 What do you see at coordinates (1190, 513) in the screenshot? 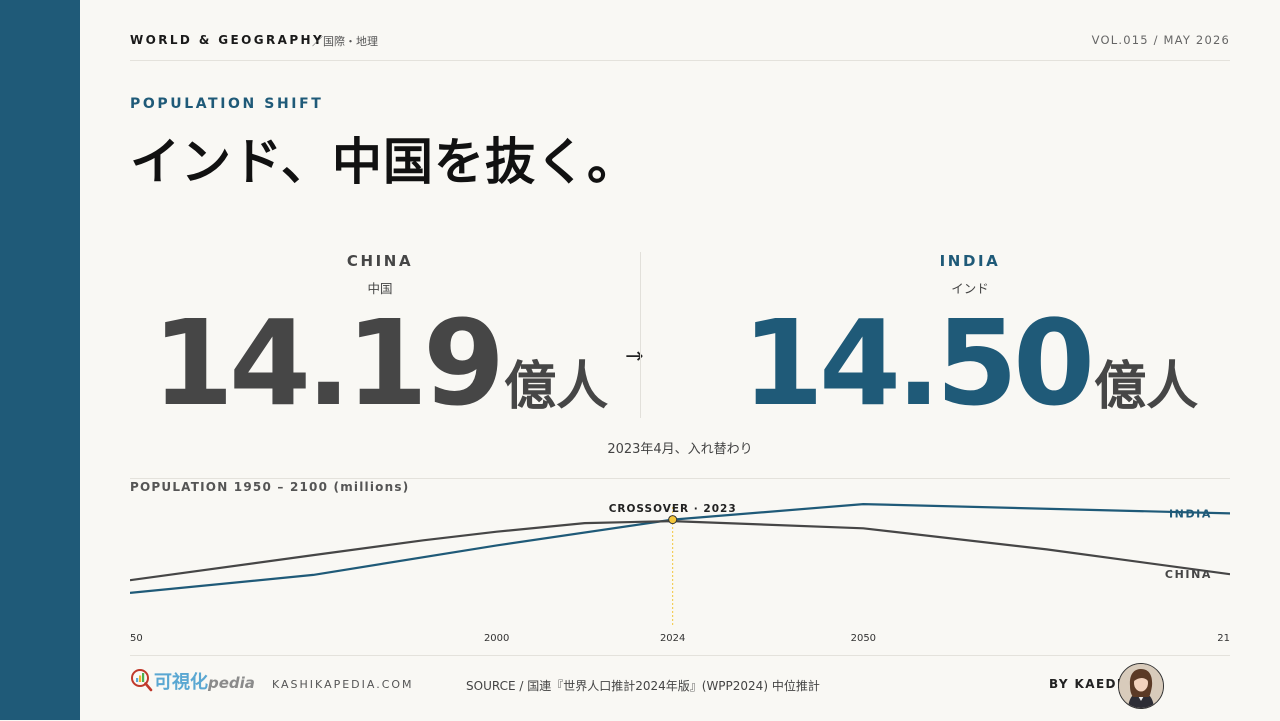
I see `india-series-label: INDIA` at bounding box center [1190, 513].